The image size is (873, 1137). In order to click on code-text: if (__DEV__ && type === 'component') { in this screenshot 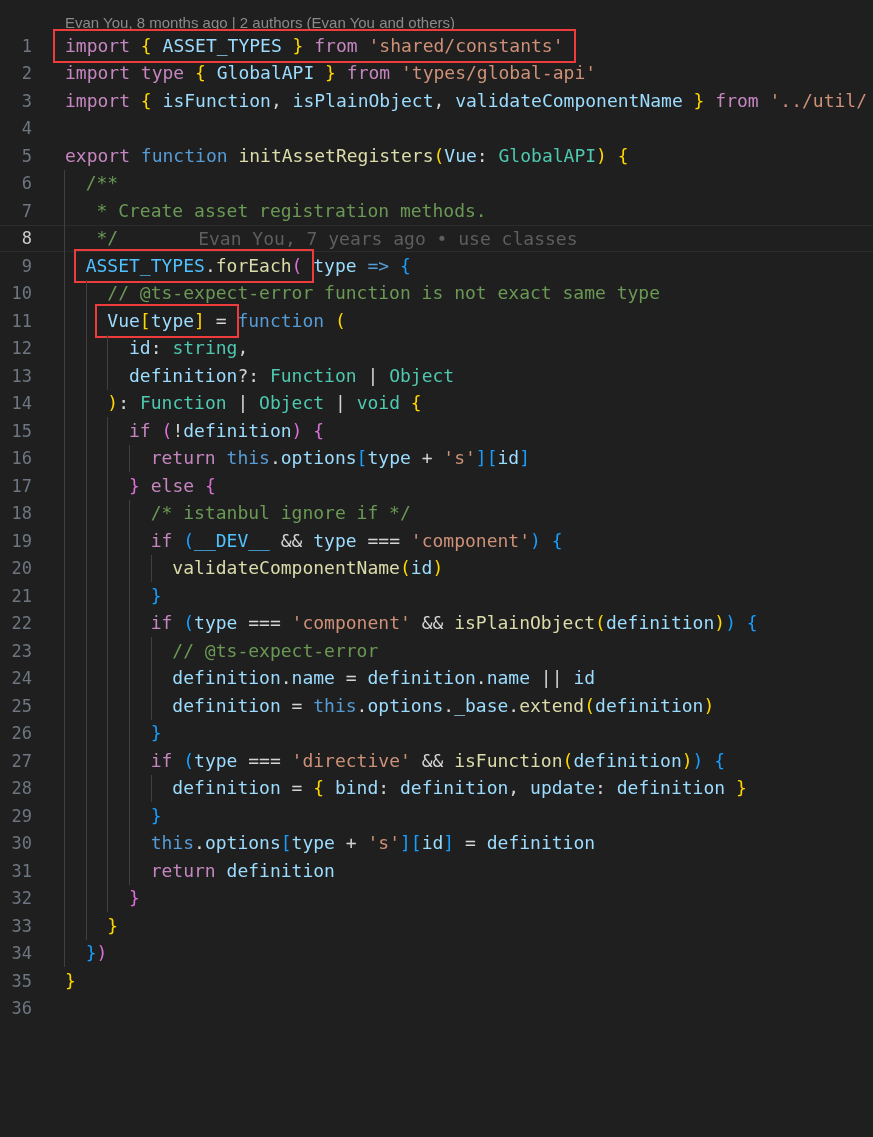, I will do `click(356, 540)`.